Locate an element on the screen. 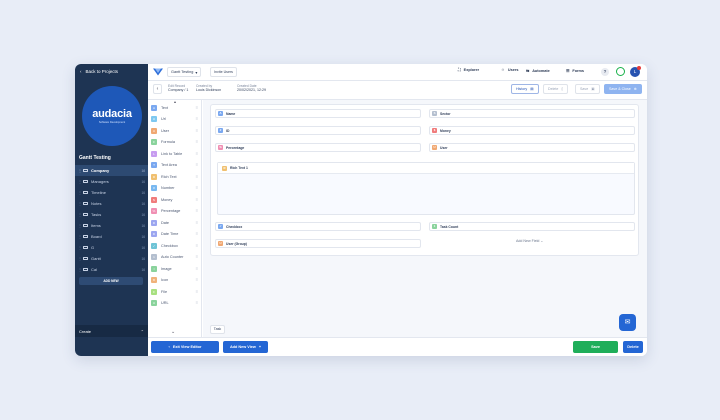  add-new-field-button: Add New Field ⌄ is located at coordinates (529, 241).